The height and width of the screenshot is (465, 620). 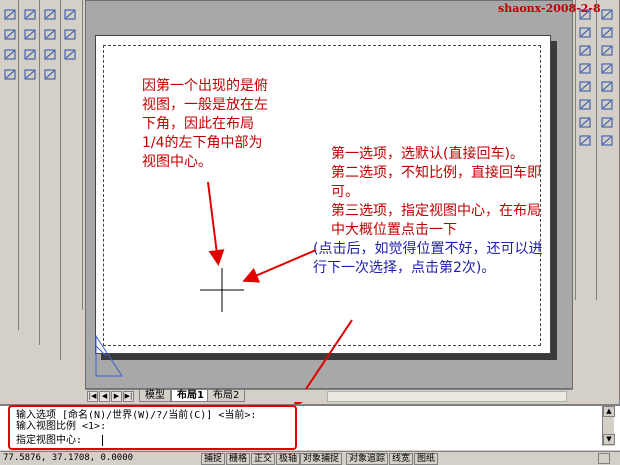 What do you see at coordinates (401, 459) in the screenshot?
I see `status-lineweight-button: 线宽` at bounding box center [401, 459].